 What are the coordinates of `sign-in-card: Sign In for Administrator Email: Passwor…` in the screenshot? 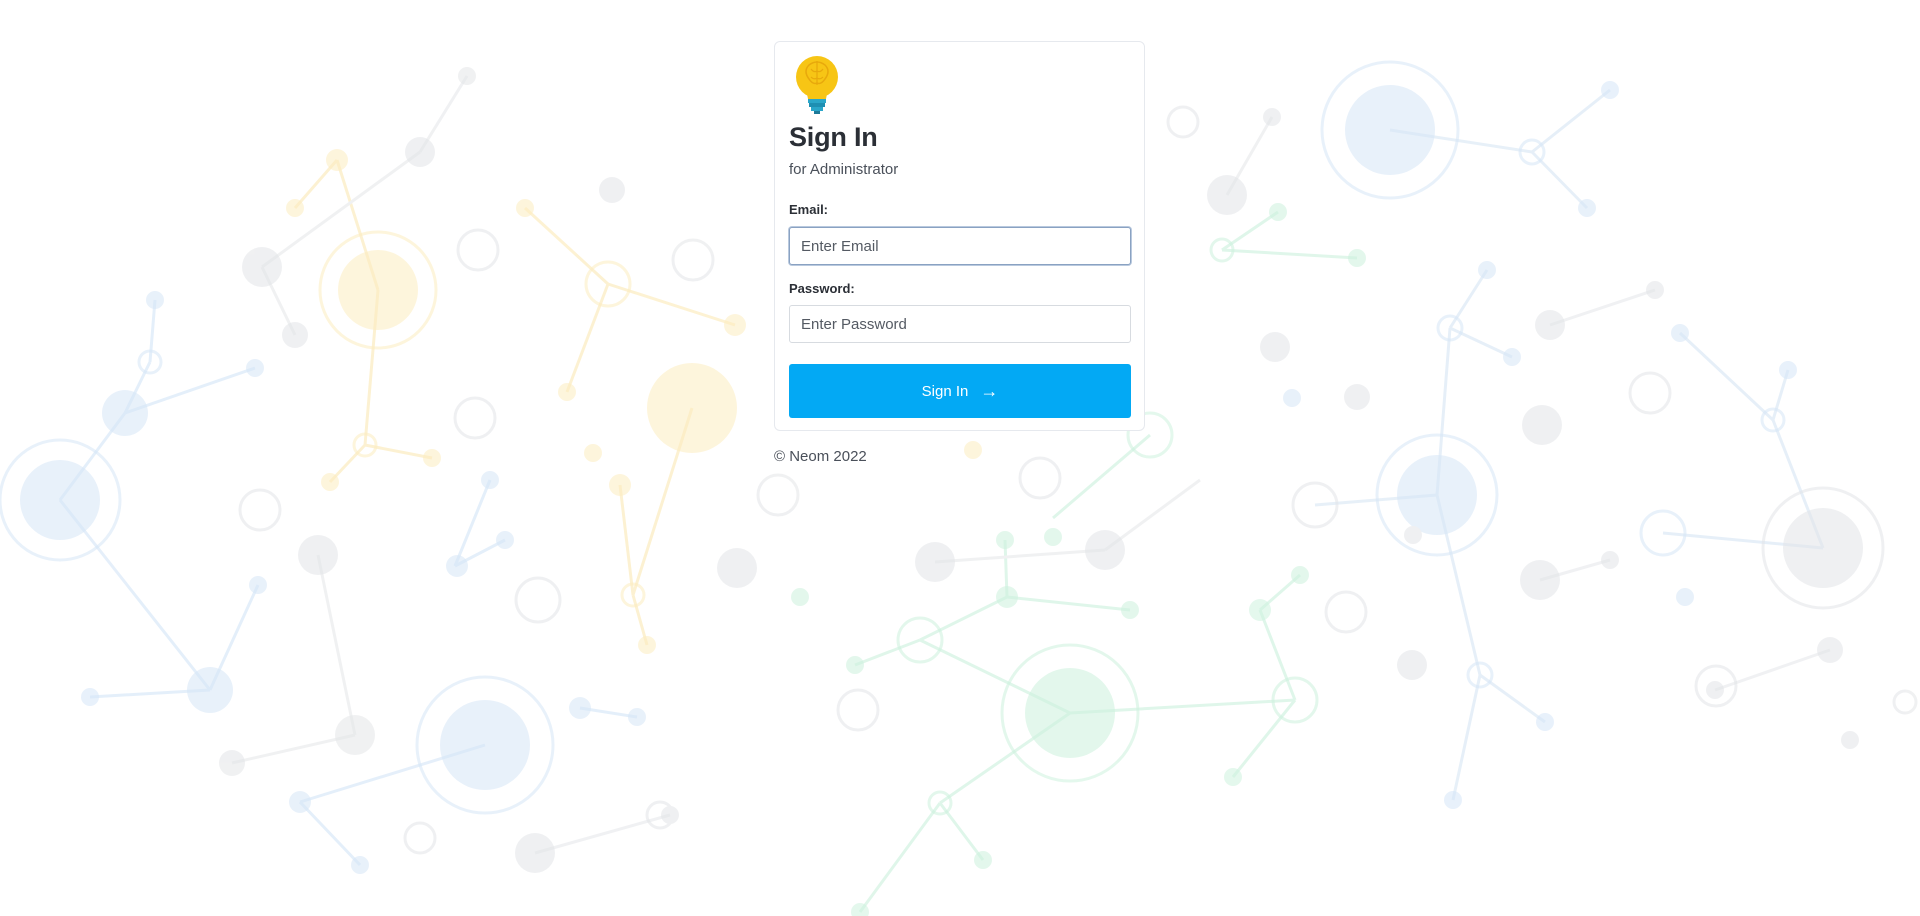 It's located at (959, 236).